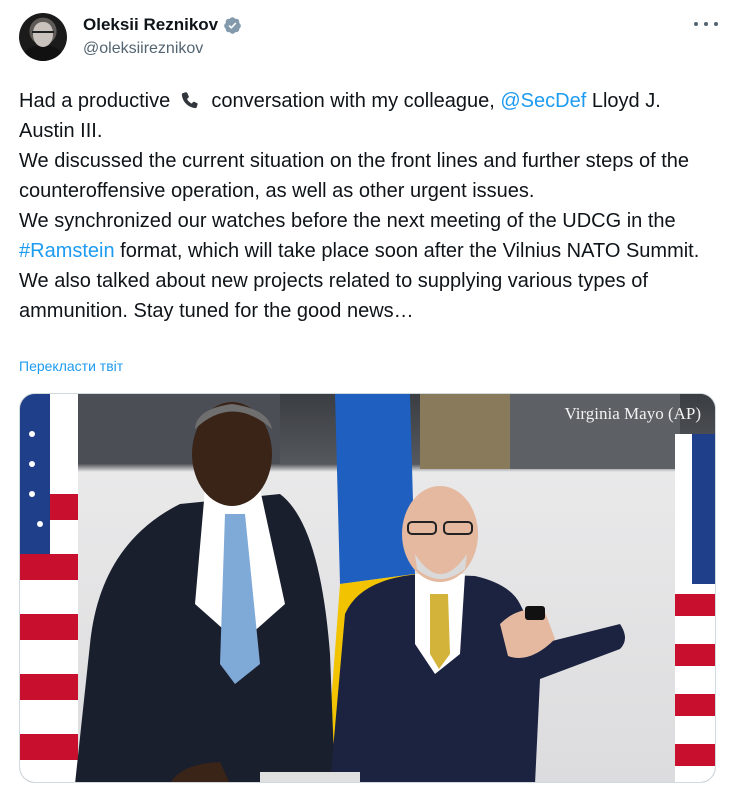 The height and width of the screenshot is (800, 736). Describe the element at coordinates (310, 777) in the screenshot. I see `podium` at that location.